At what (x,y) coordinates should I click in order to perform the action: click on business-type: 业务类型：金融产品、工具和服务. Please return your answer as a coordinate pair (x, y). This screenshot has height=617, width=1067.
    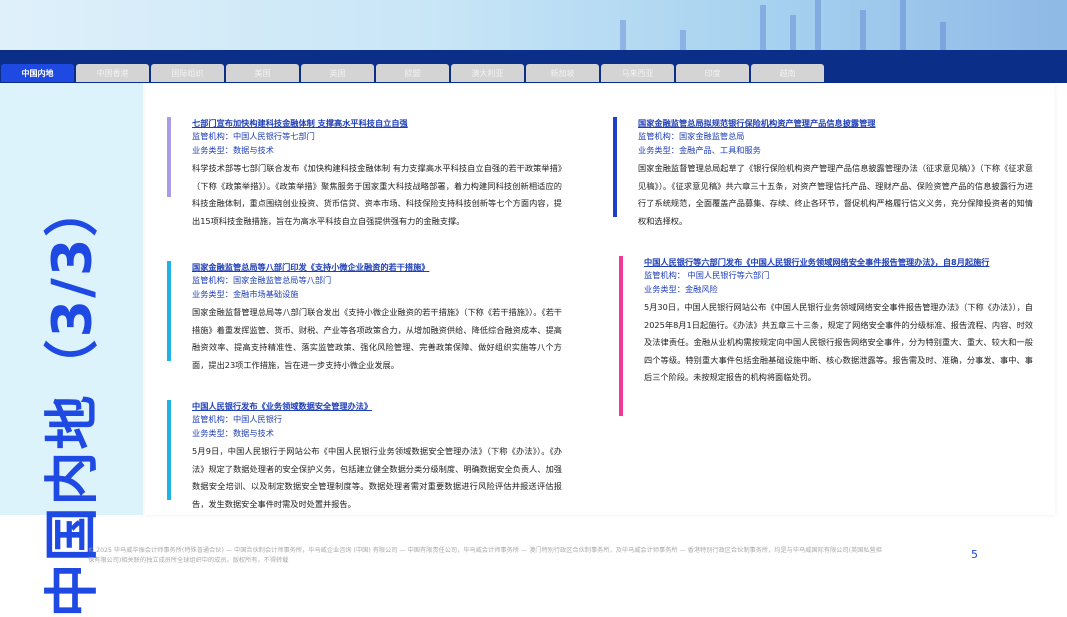
    Looking at the image, I should click on (699, 150).